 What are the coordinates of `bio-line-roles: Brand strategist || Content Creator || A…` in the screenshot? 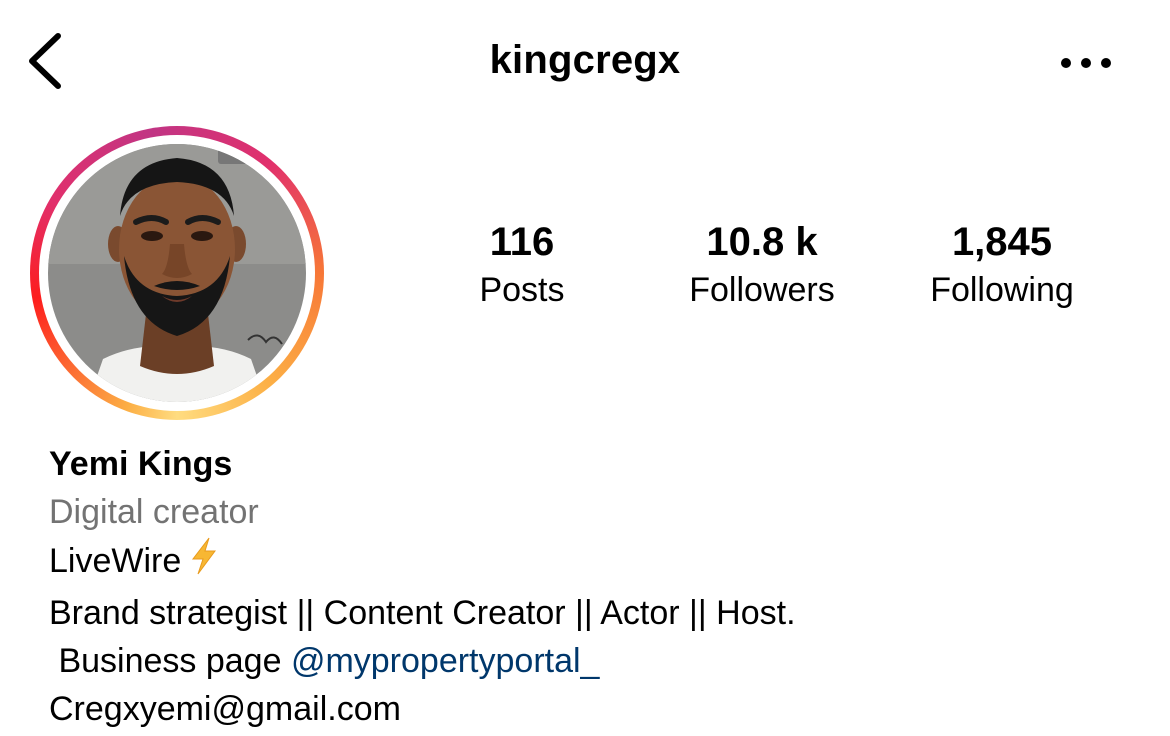 It's located at (422, 613).